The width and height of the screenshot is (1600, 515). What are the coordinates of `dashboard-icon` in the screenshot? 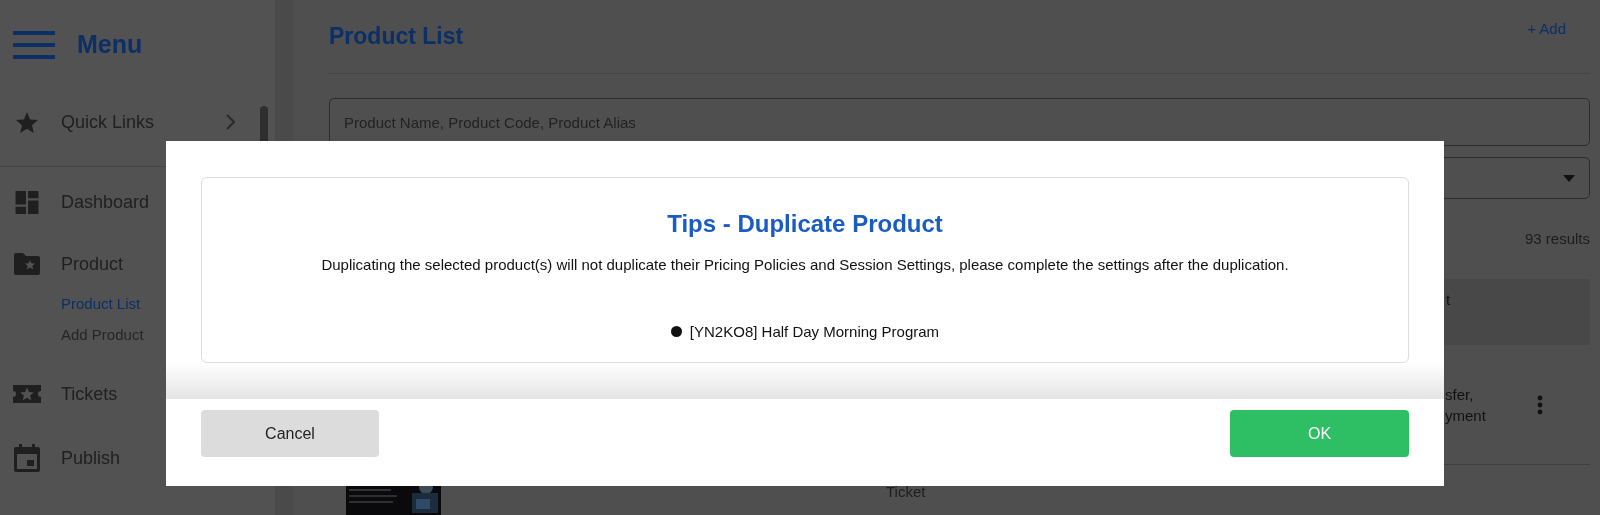 It's located at (27, 202).